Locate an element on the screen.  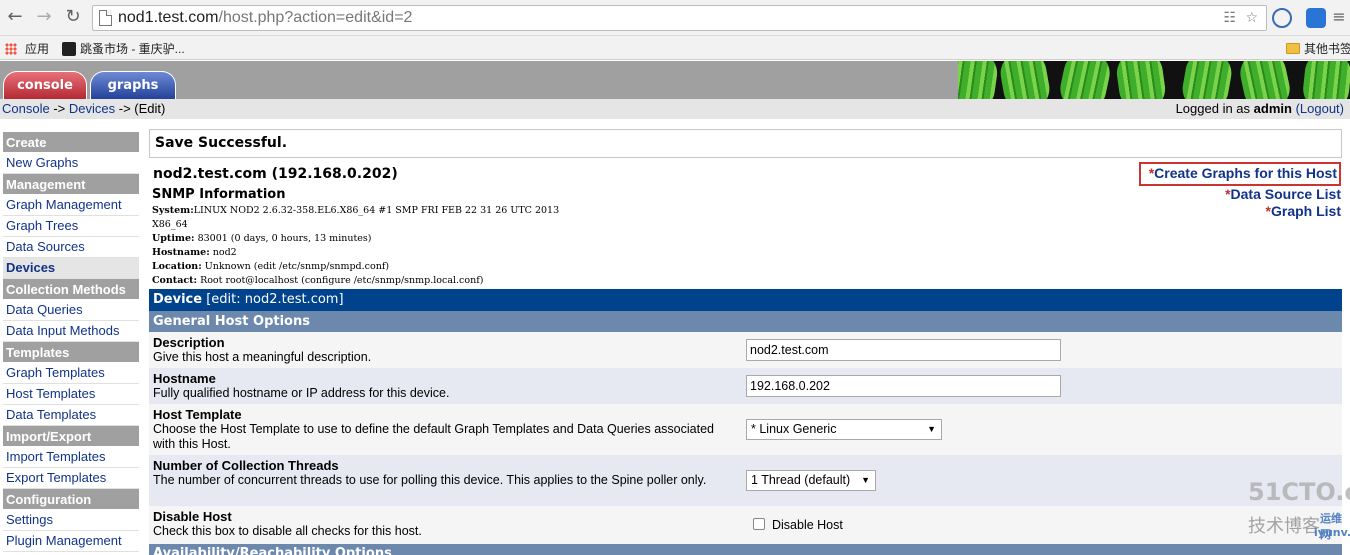
description-input: nod2.test.com is located at coordinates (903, 350).